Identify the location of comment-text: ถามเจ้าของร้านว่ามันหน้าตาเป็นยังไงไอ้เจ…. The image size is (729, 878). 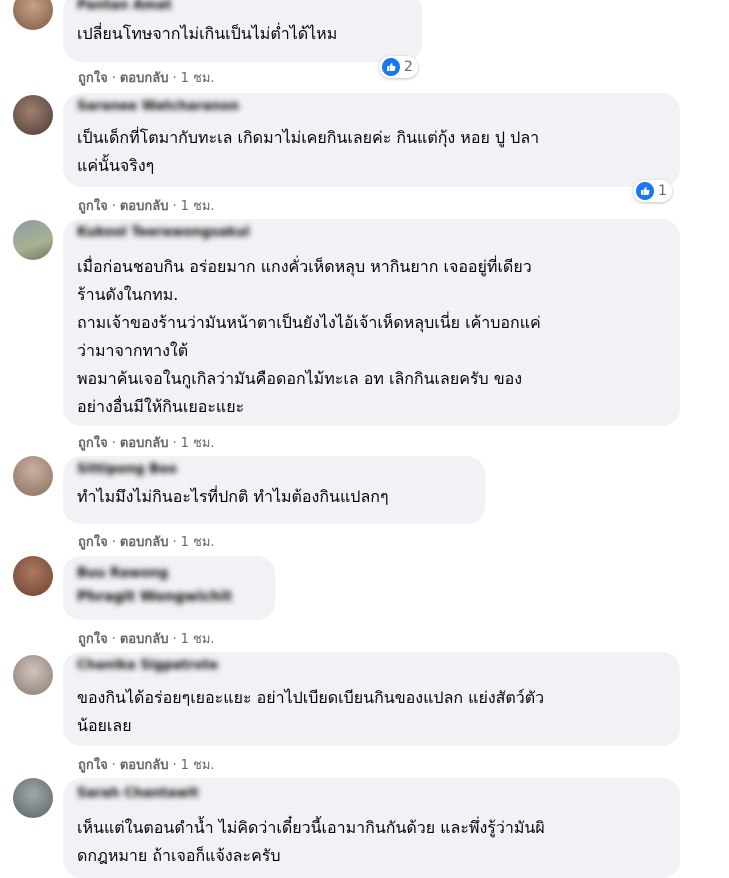
(309, 322).